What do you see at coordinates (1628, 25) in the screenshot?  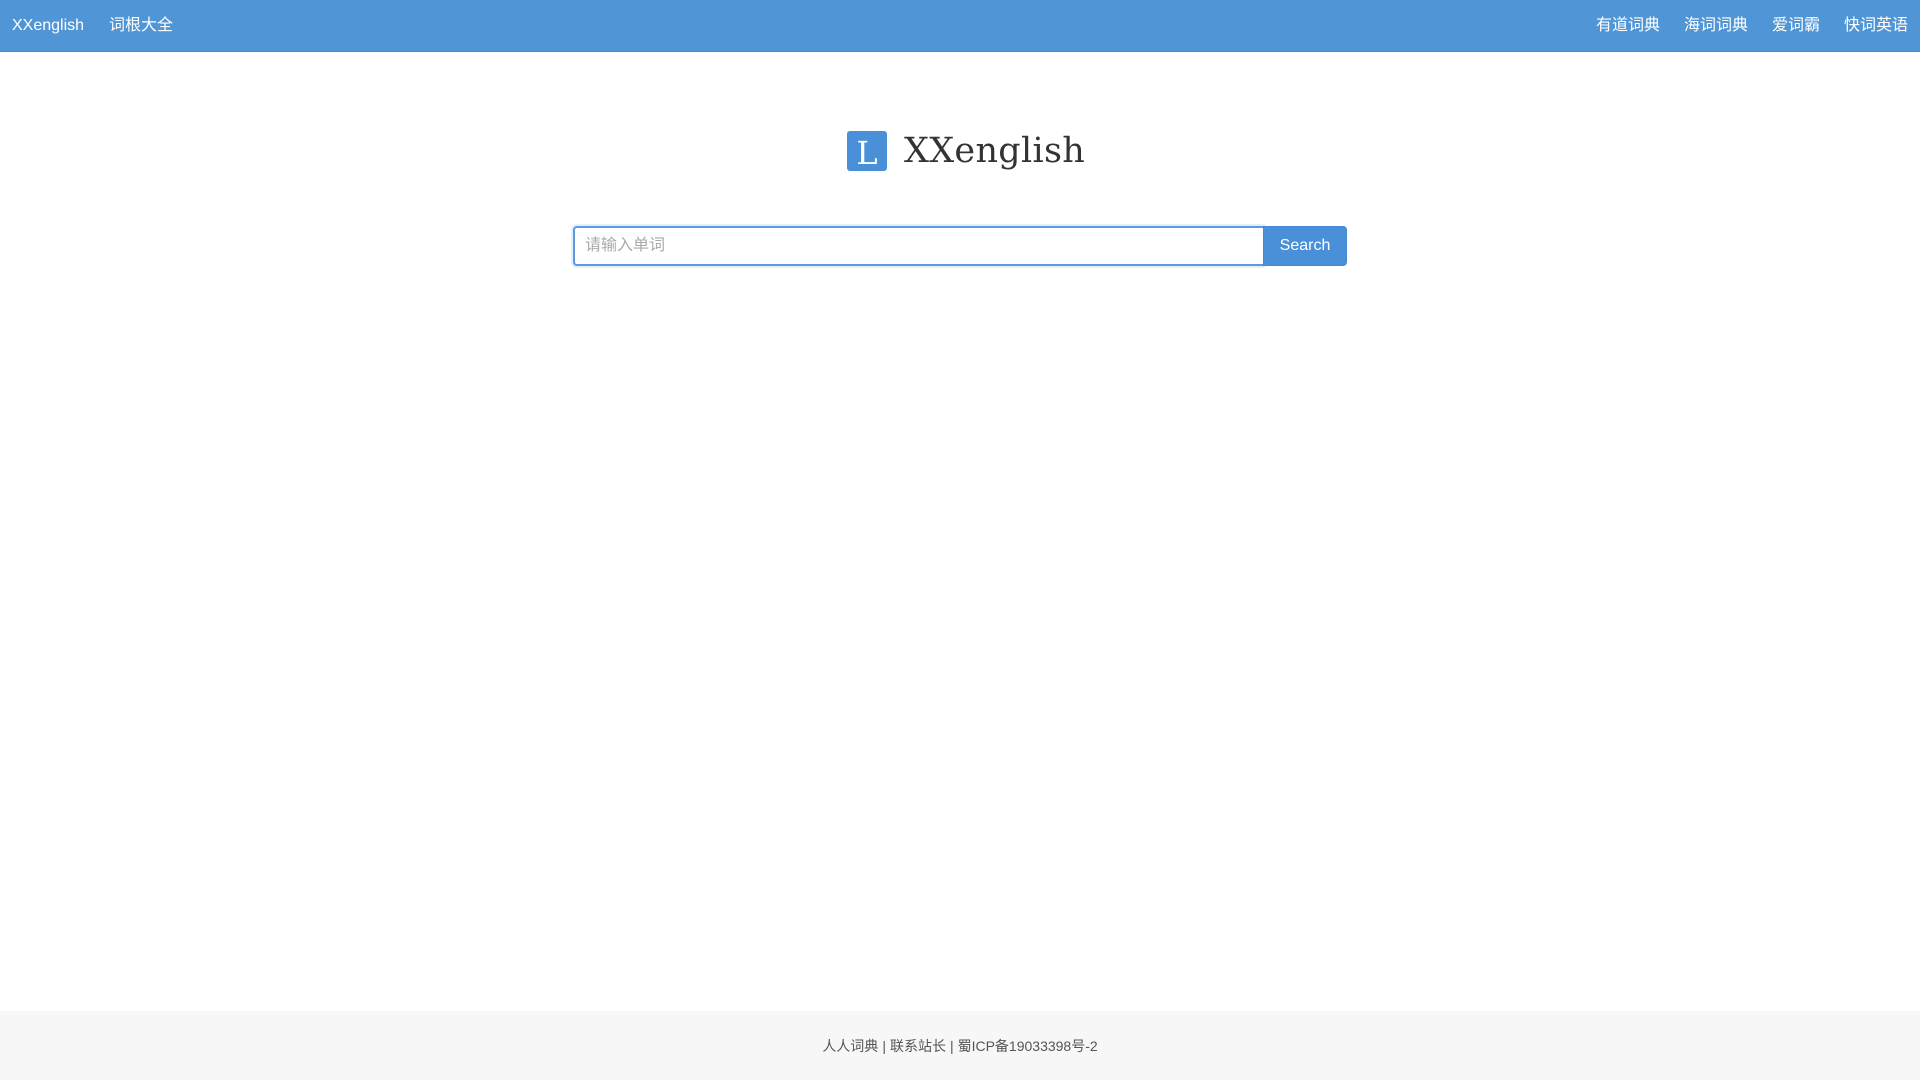 I see `nav-link-youdao: 有道词典` at bounding box center [1628, 25].